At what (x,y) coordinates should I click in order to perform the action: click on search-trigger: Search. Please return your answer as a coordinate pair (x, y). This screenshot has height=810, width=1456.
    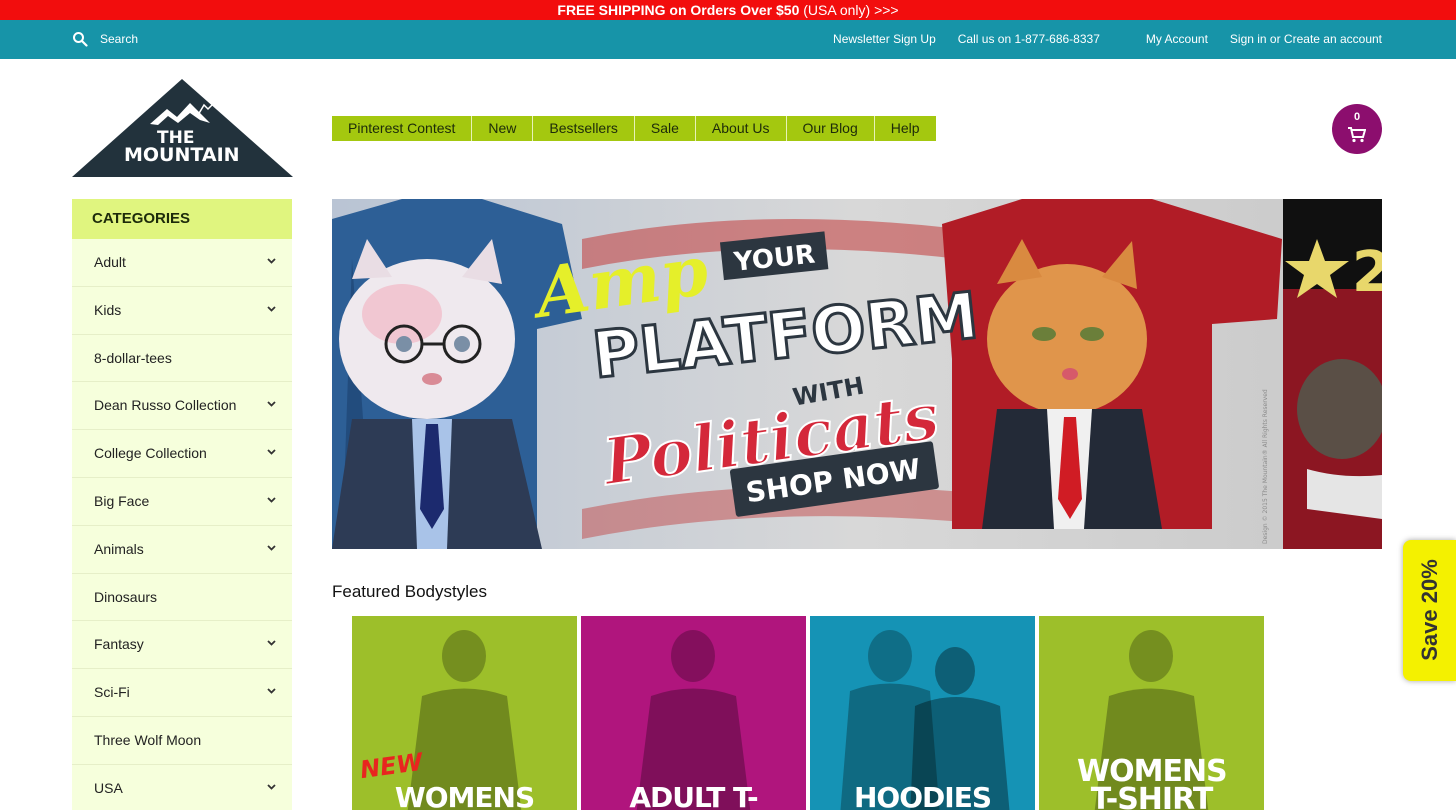
    Looking at the image, I should click on (105, 39).